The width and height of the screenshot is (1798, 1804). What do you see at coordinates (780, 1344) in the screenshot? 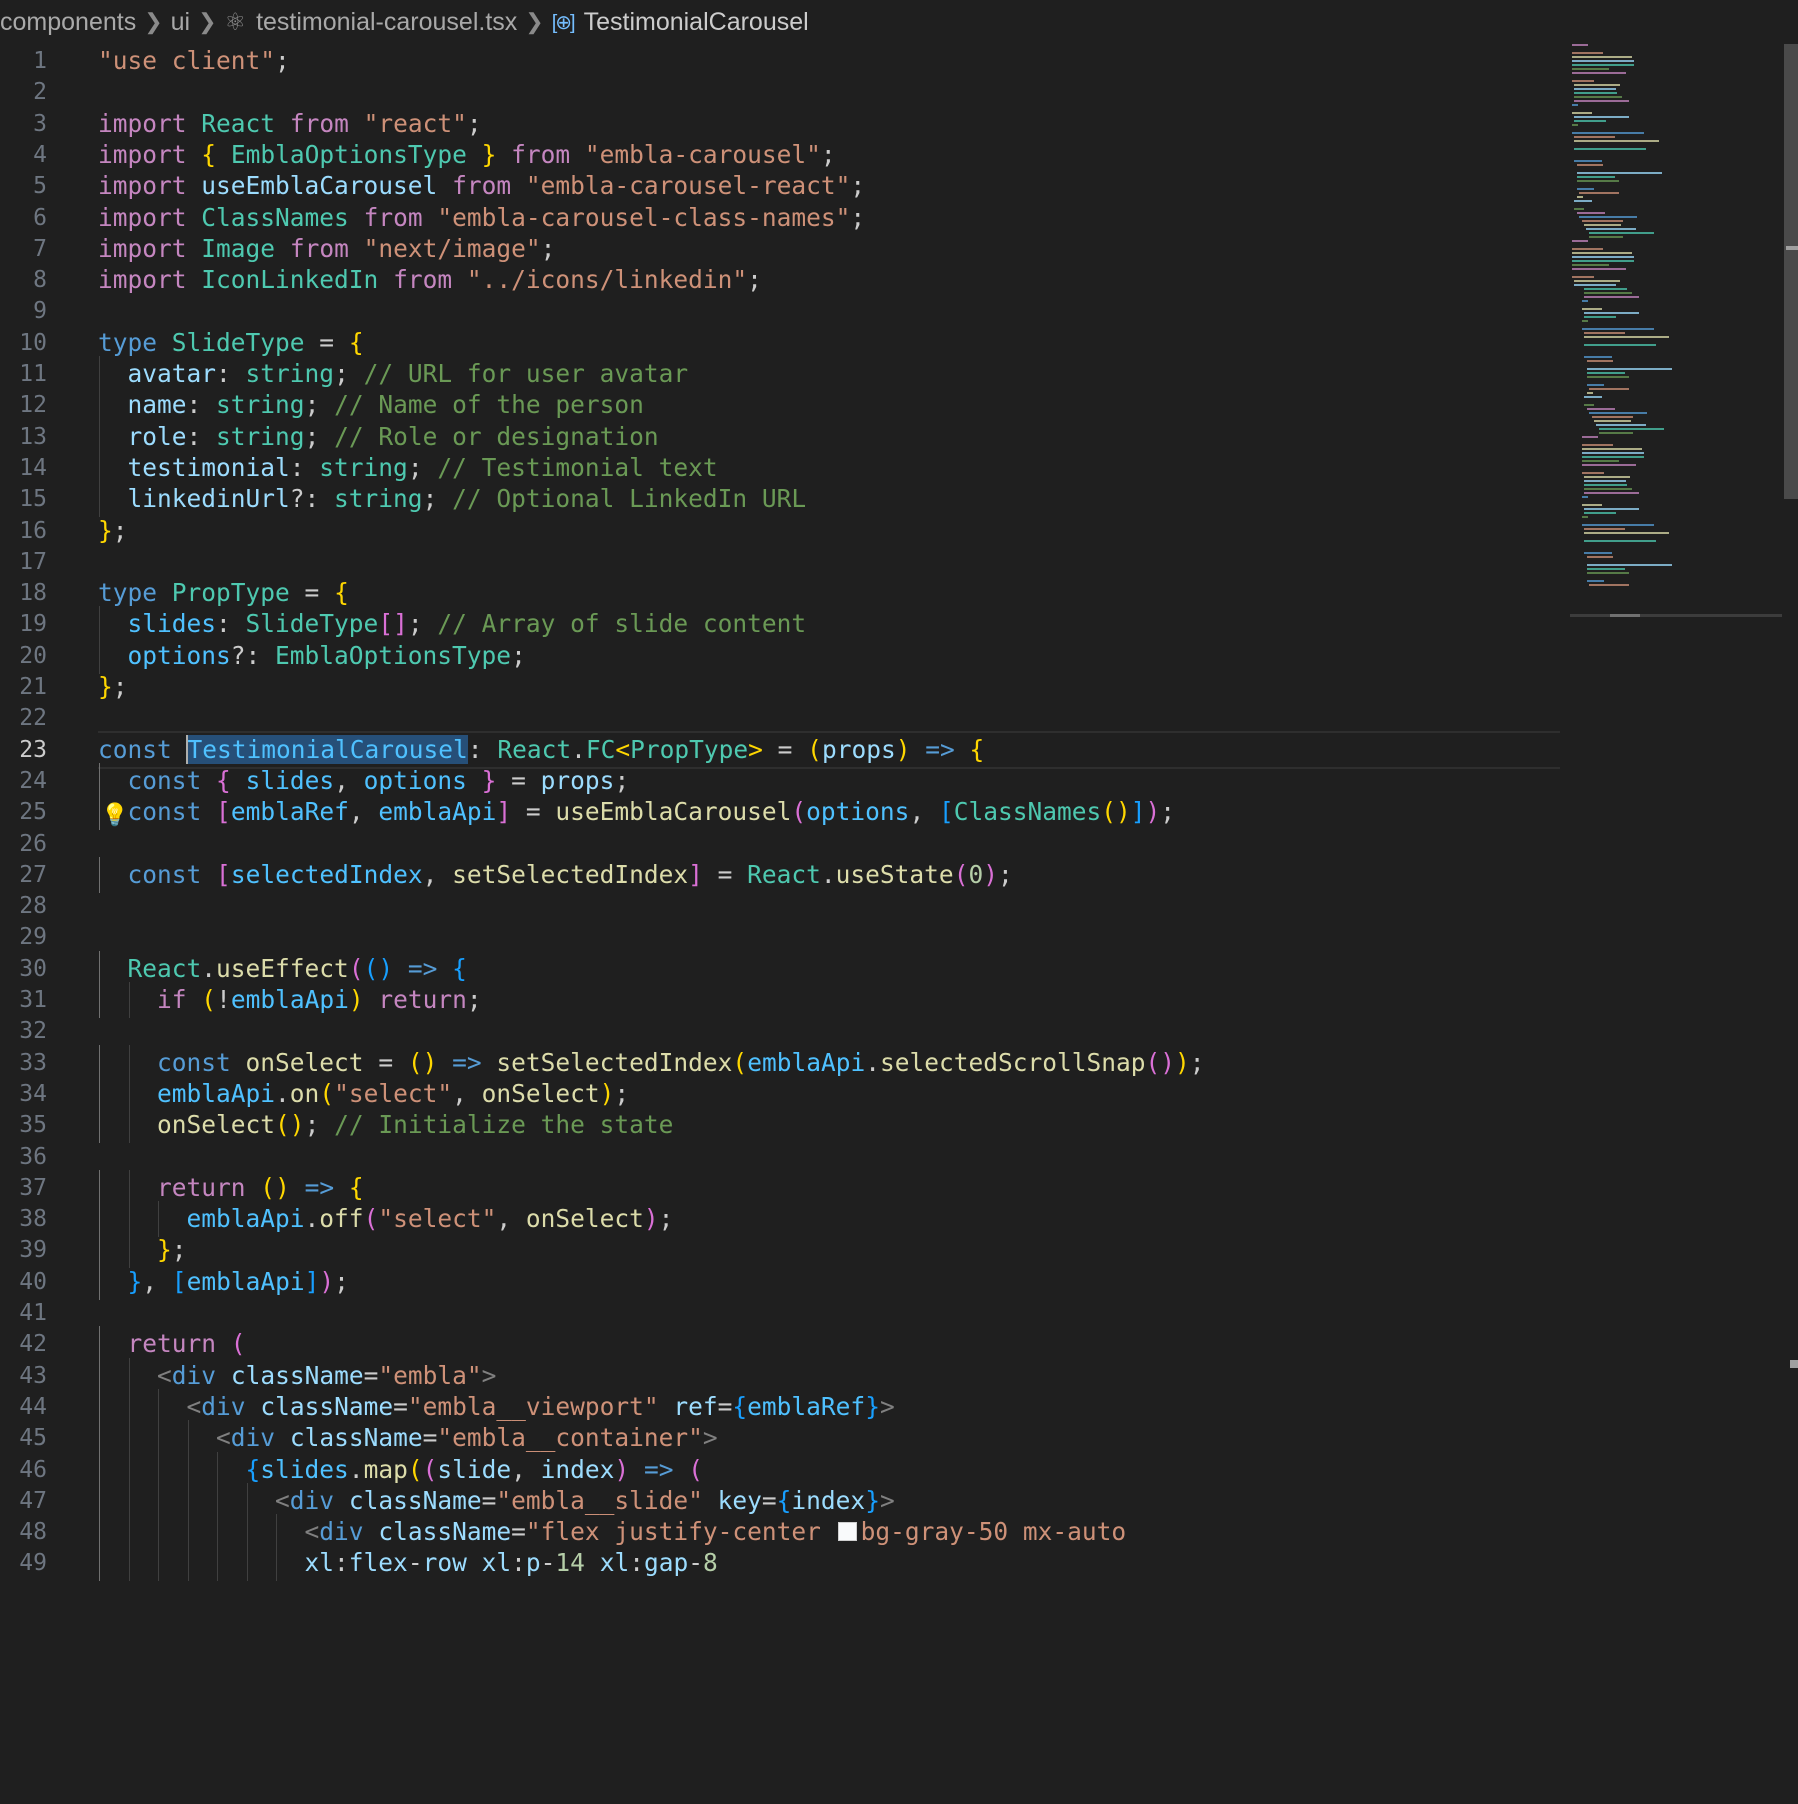
I see `code-line: 42 return (` at bounding box center [780, 1344].